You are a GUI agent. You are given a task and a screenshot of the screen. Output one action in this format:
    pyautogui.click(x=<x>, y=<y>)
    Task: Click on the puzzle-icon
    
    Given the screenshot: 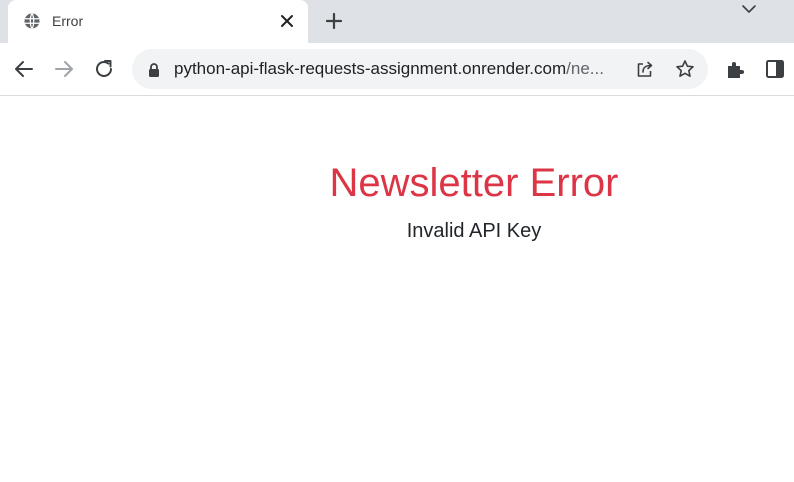 What is the action you would take?
    pyautogui.click(x=735, y=69)
    